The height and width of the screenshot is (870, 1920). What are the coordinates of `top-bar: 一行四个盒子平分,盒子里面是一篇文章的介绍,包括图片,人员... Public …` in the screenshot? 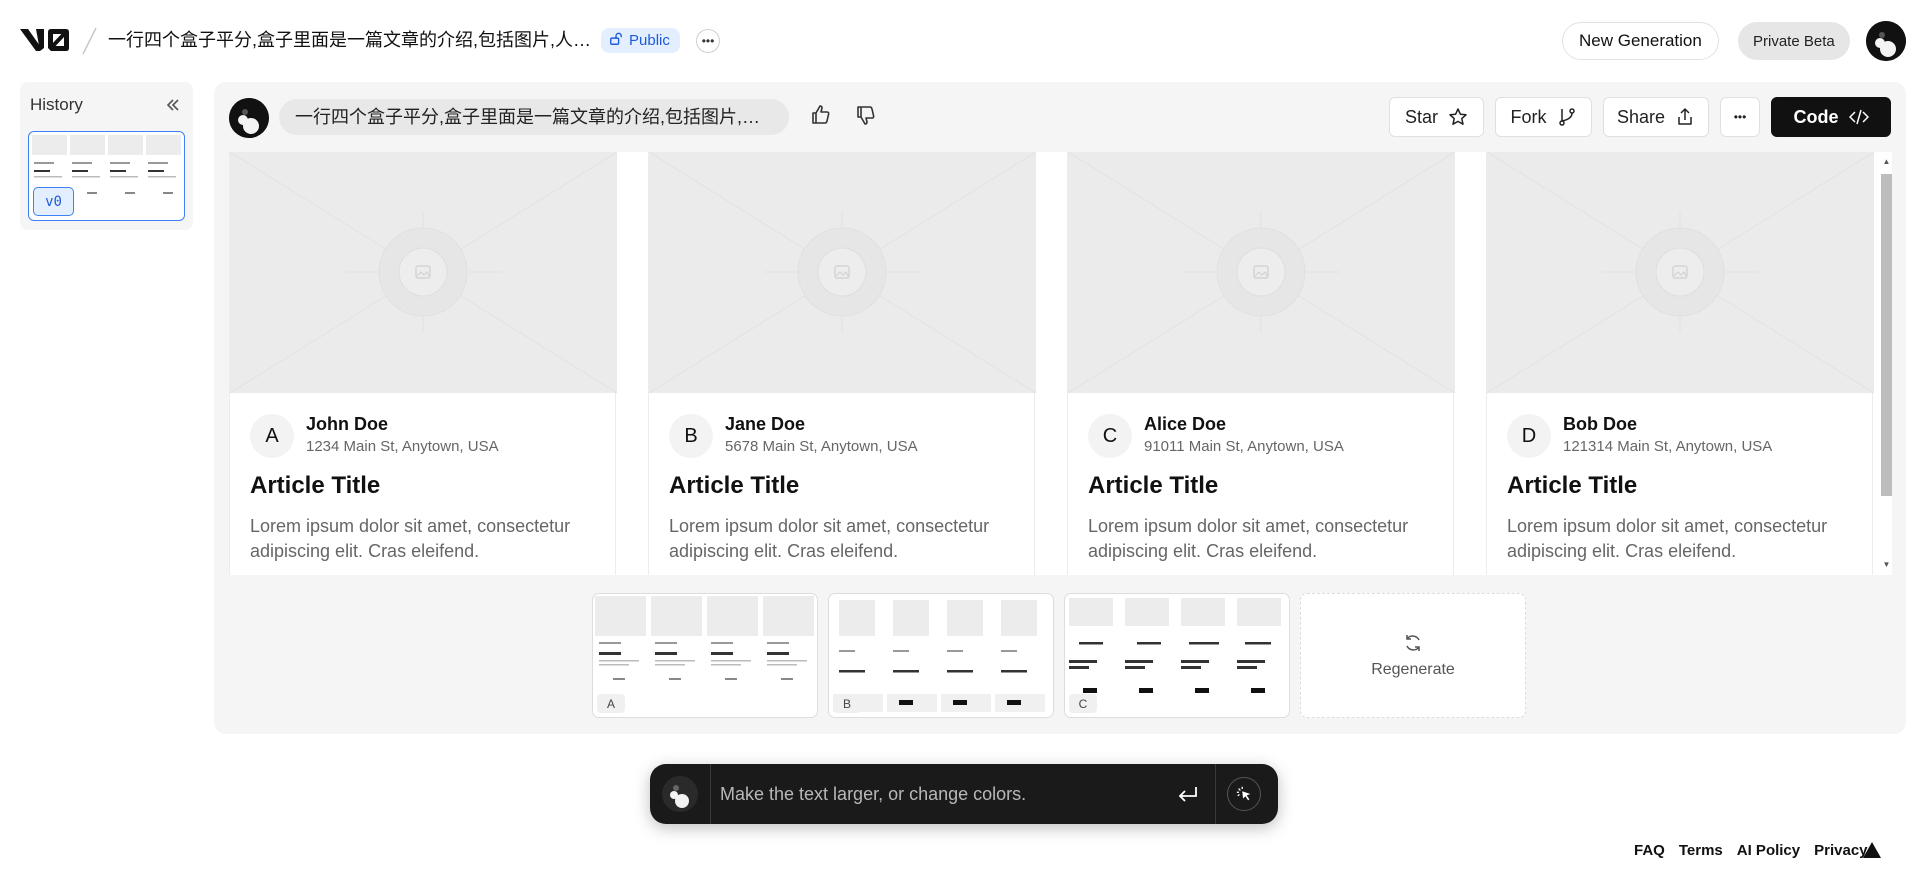 It's located at (960, 41).